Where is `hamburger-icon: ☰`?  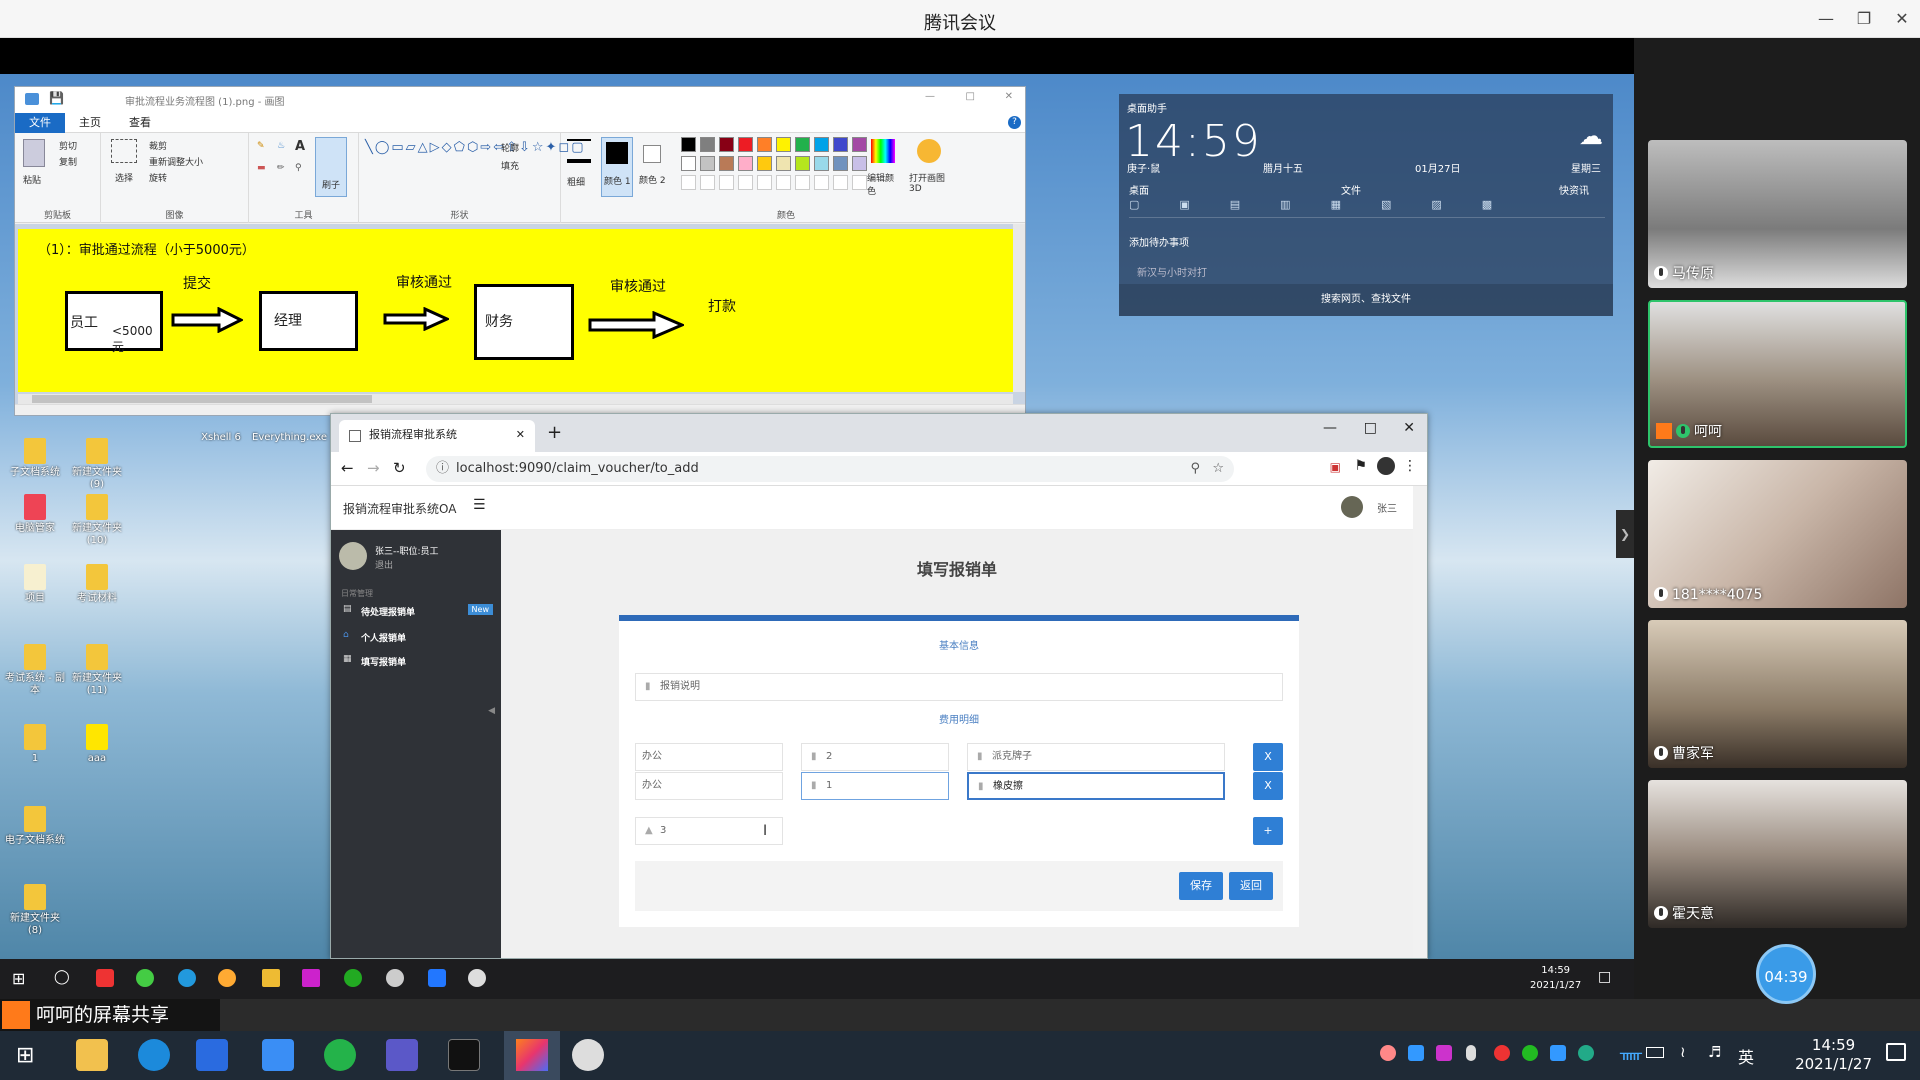
hamburger-icon: ☰ is located at coordinates (479, 505).